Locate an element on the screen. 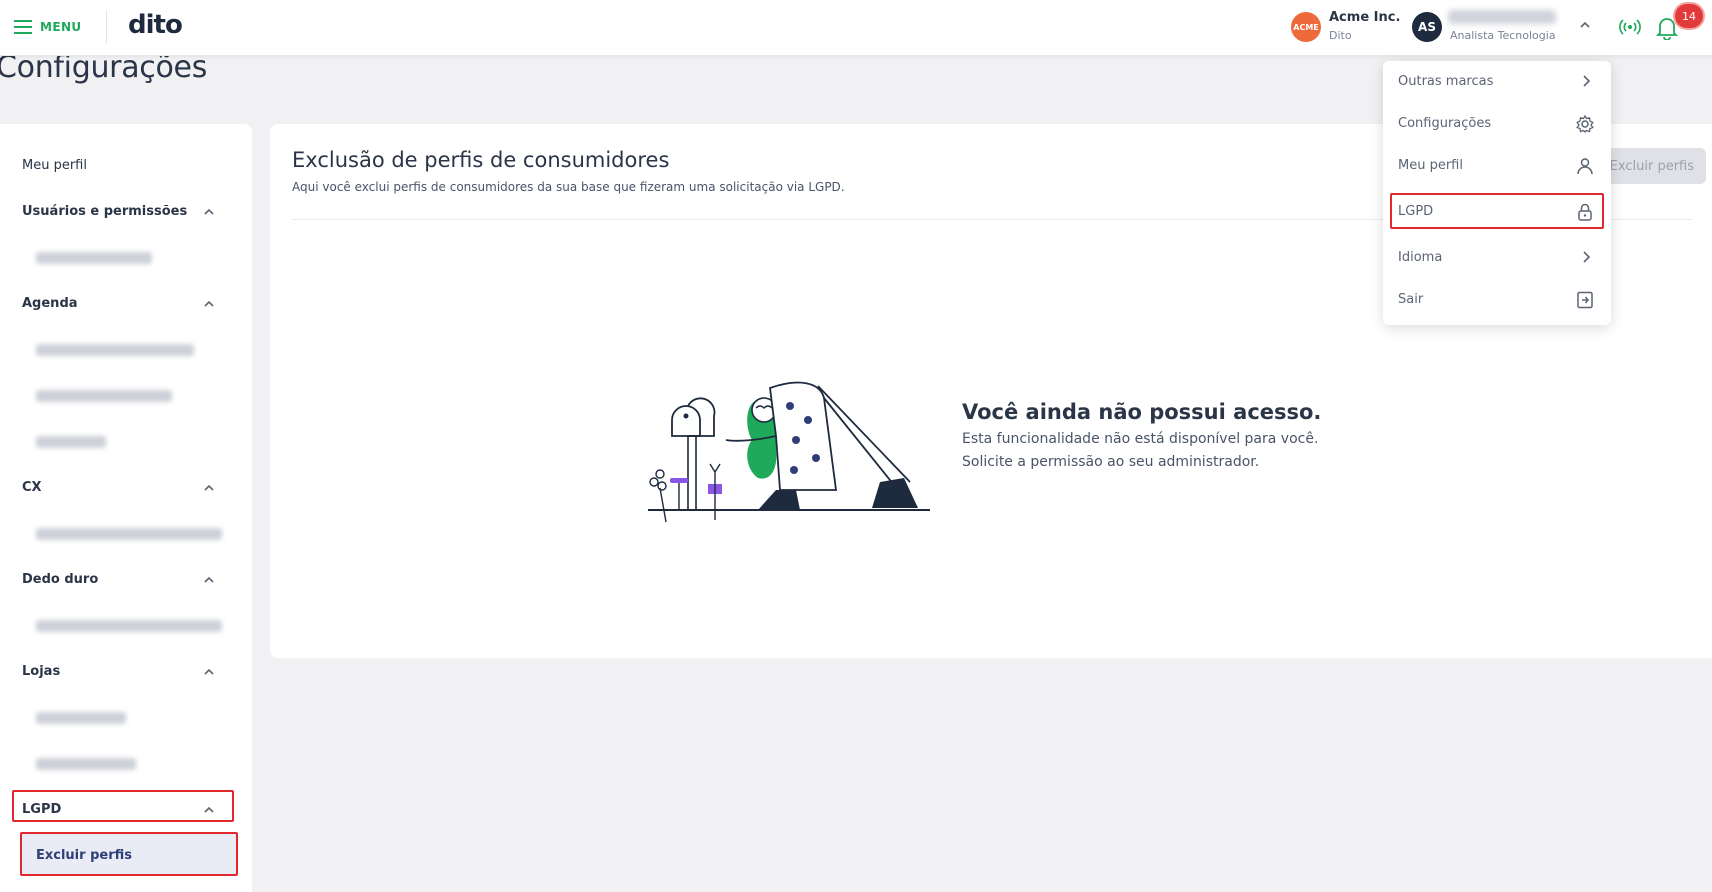 The height and width of the screenshot is (892, 1712). section-title: Exclusão de perfis de consumidores is located at coordinates (481, 160).